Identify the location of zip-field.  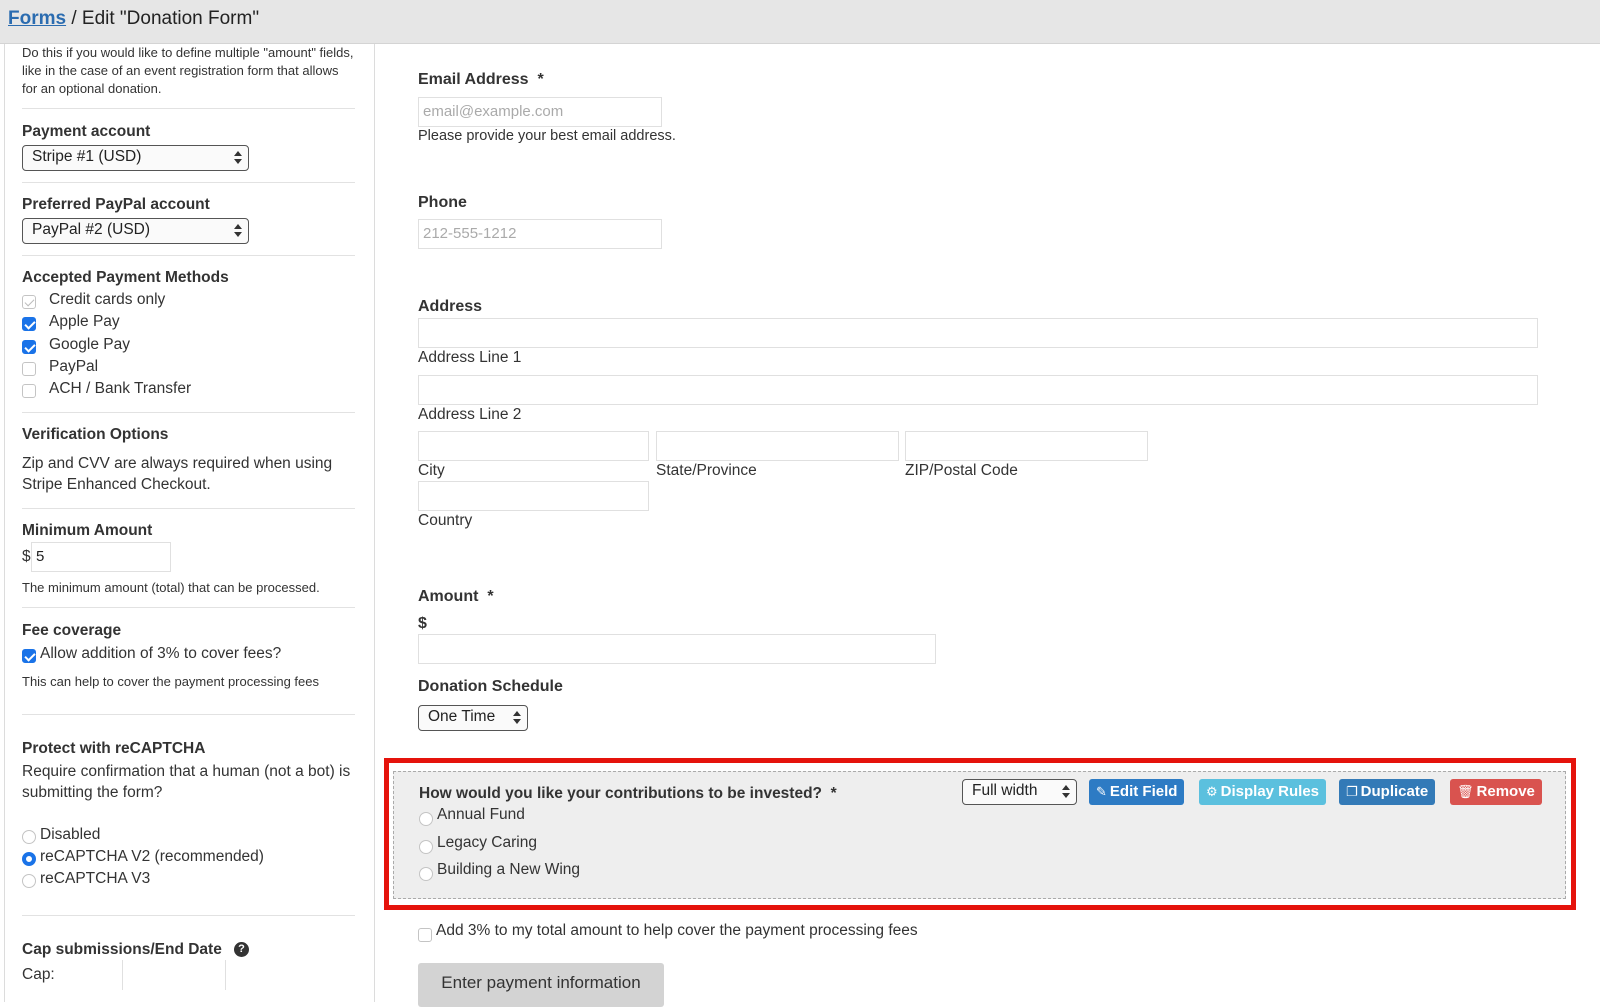
(1026, 446).